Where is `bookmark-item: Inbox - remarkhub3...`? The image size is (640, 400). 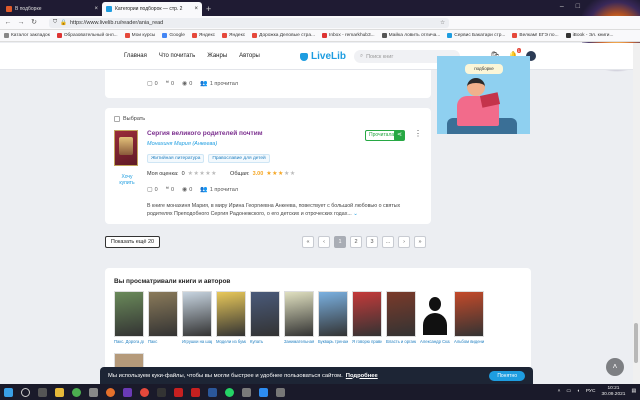
bookmark-item: Inbox - remarkhub3... is located at coordinates (348, 35).